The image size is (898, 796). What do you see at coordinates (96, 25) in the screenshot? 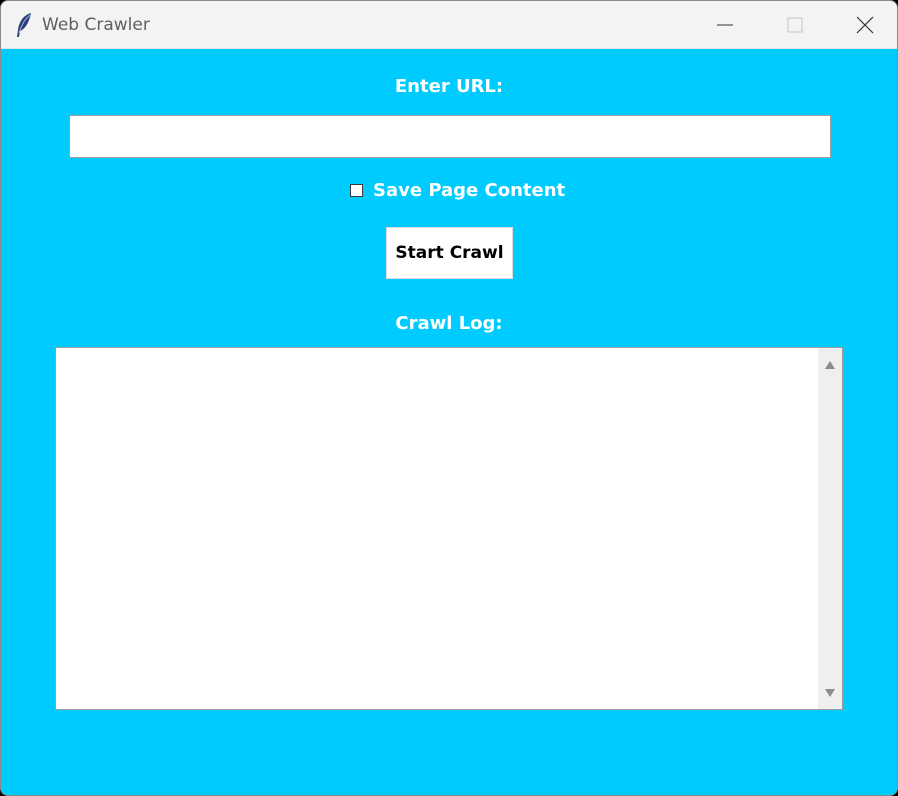
I see `window-title: Web Crawler` at bounding box center [96, 25].